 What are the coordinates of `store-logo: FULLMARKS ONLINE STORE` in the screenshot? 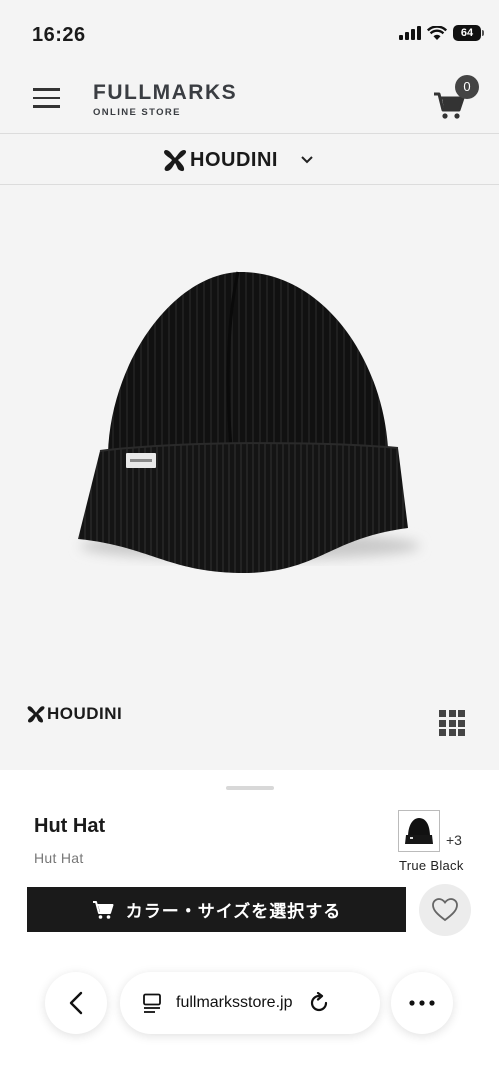 It's located at (165, 100).